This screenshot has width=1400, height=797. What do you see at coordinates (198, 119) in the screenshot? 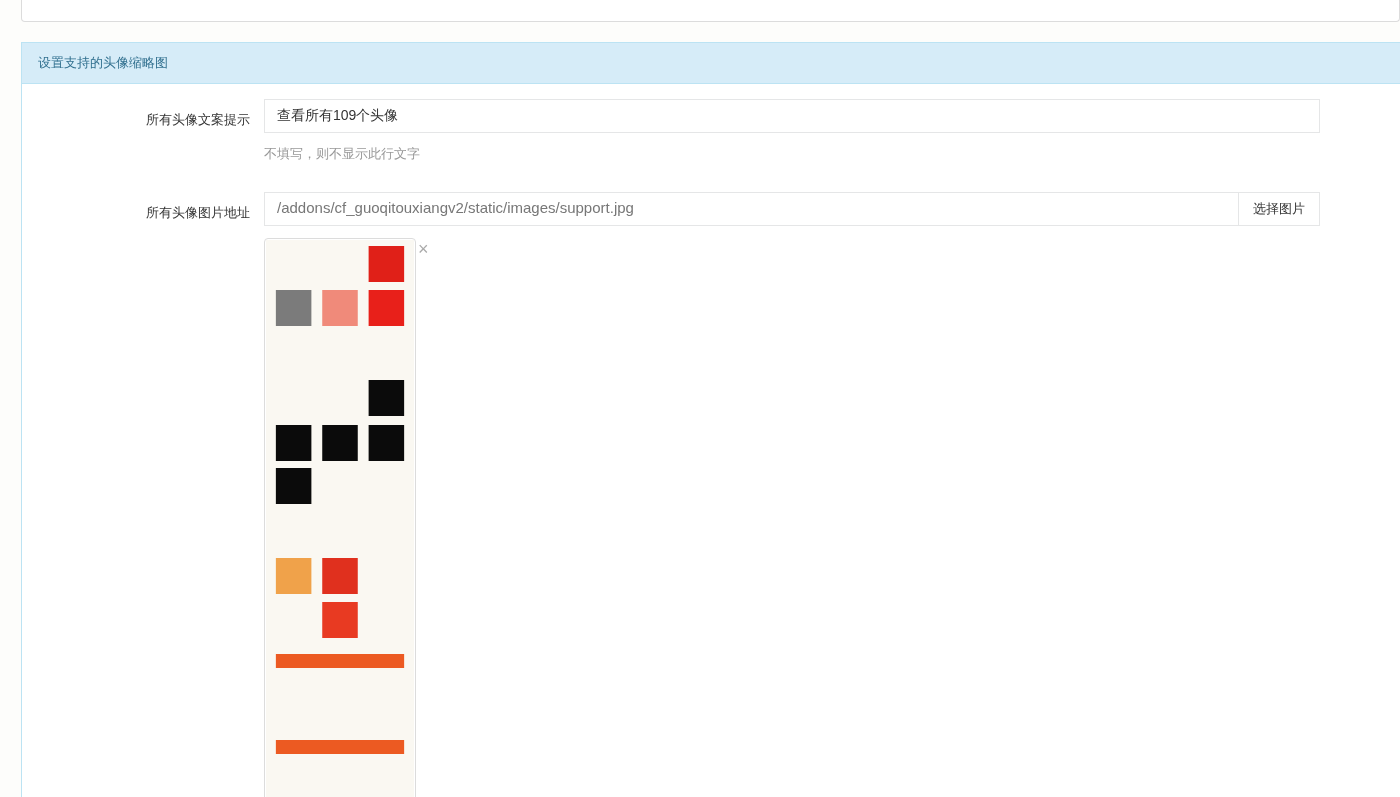
I see `field-label: 所有头像文案提示` at bounding box center [198, 119].